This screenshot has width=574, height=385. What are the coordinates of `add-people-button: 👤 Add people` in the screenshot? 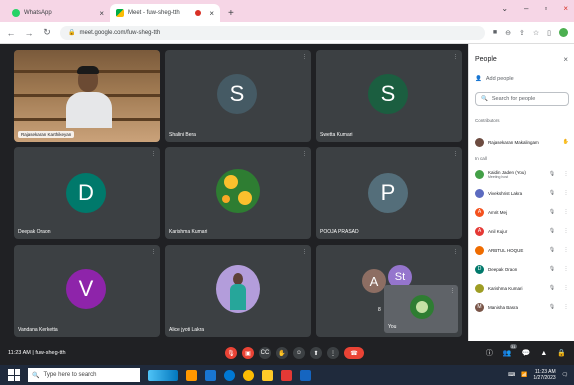 It's located at (494, 79).